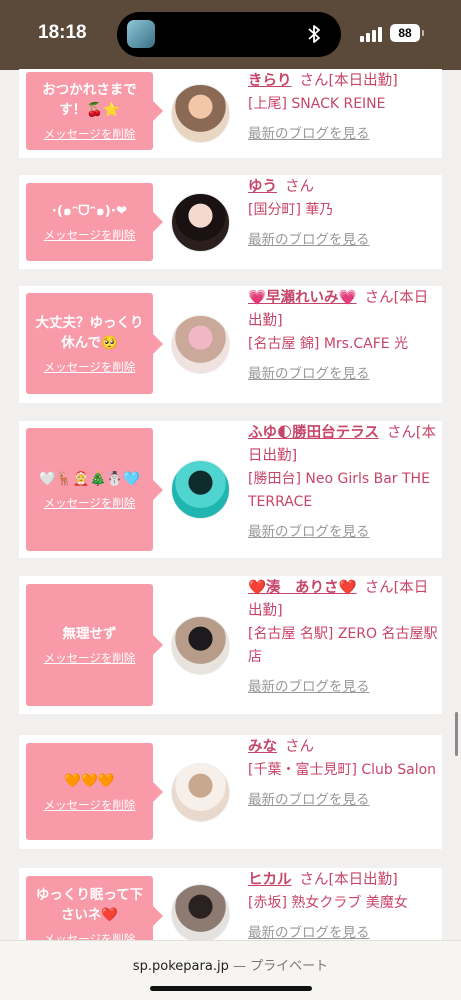  I want to click on cast-name-link: 💗早瀬れいみ💗, so click(302, 298).